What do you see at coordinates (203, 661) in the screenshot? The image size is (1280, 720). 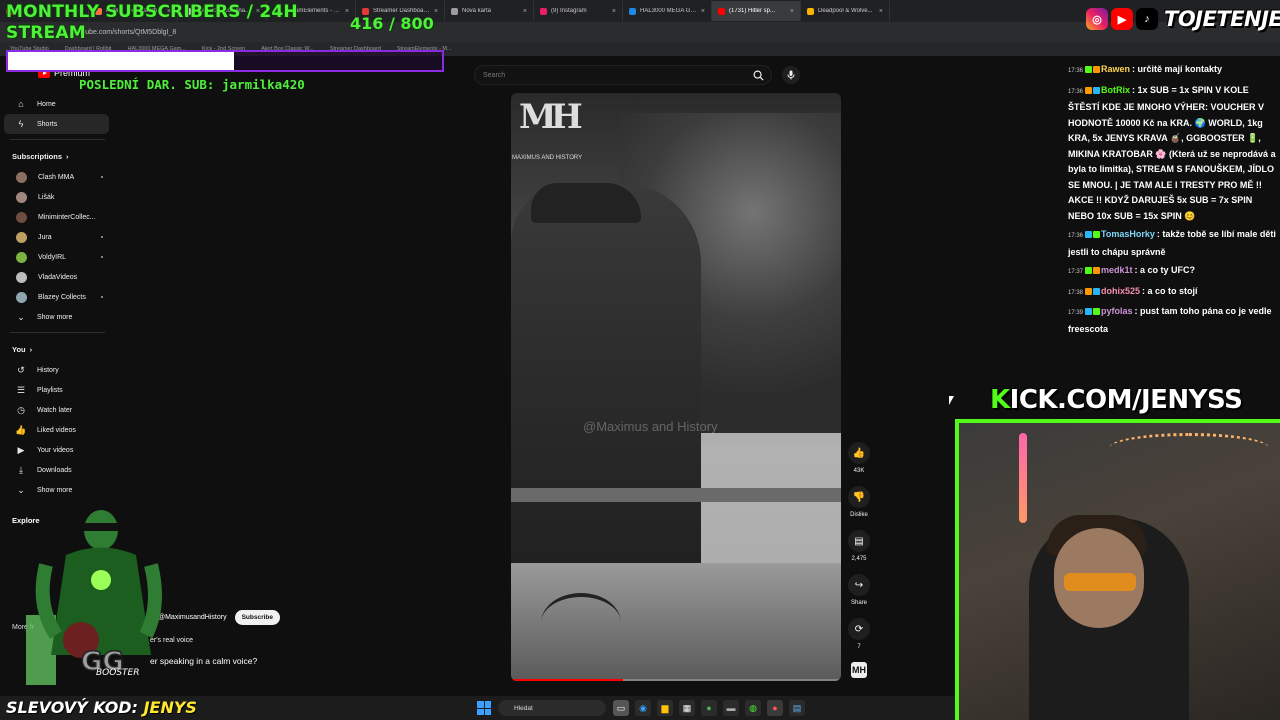 I see `video-title: er speaking in a calm voice?` at bounding box center [203, 661].